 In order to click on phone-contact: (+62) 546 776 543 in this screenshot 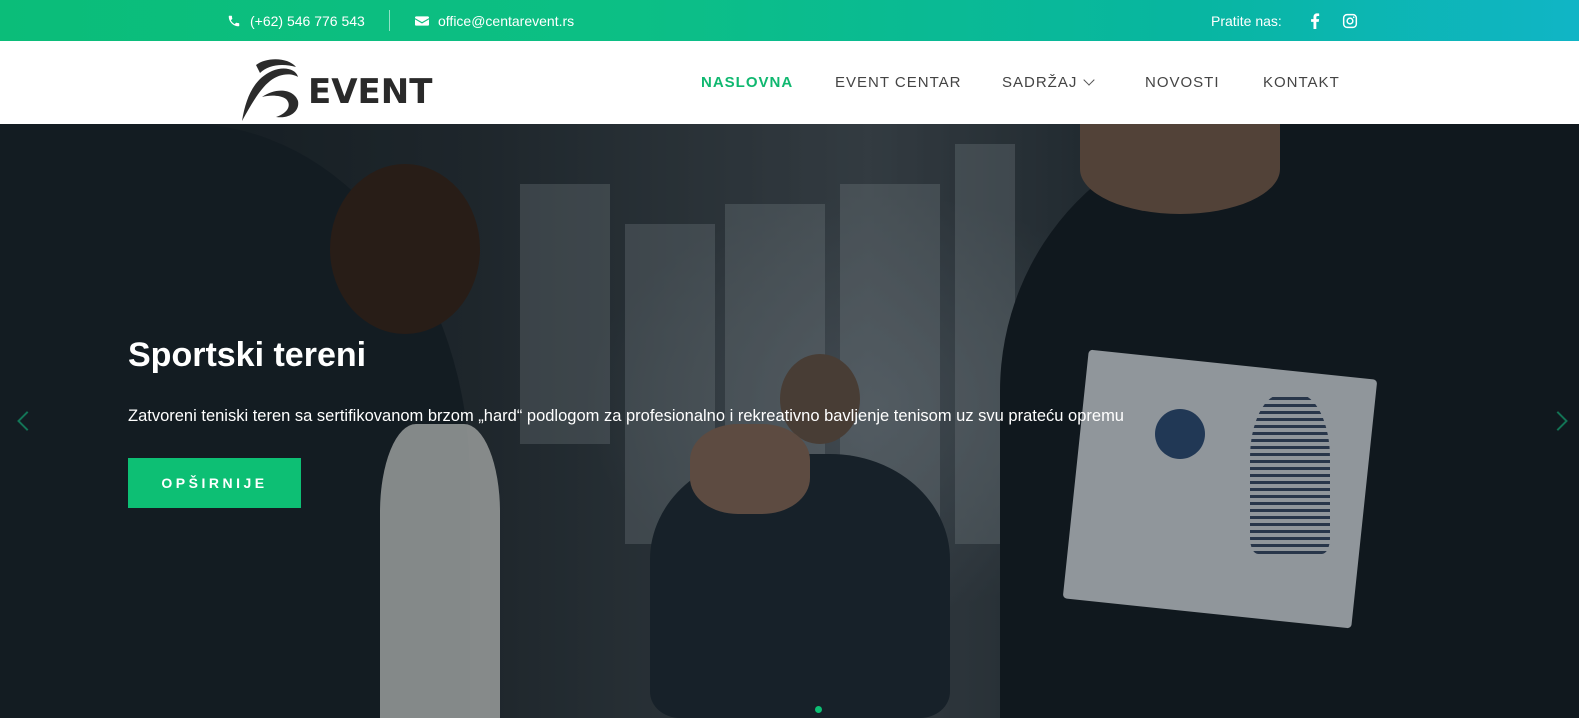, I will do `click(295, 20)`.